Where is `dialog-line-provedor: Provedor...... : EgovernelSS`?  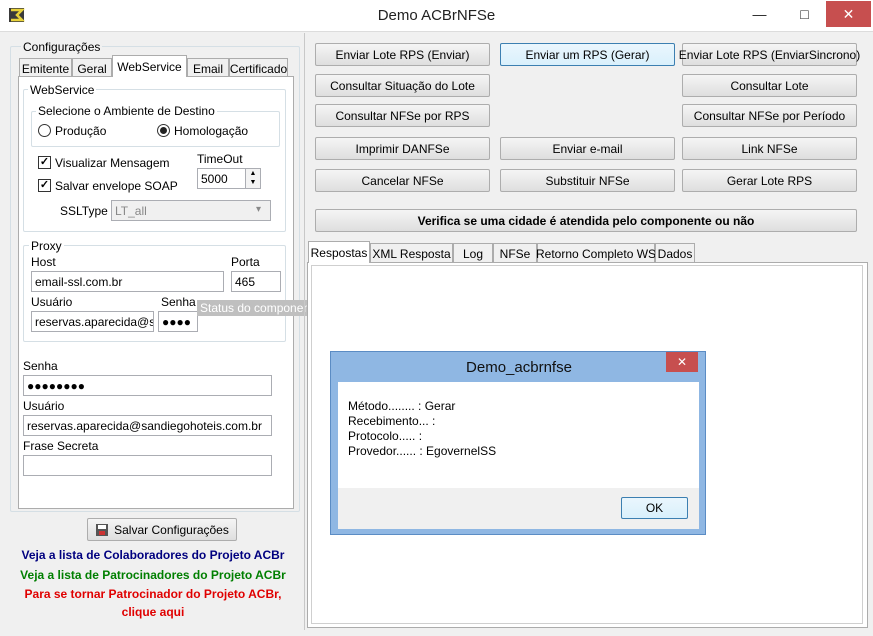 dialog-line-provedor: Provedor...... : EgovernelSS is located at coordinates (422, 451).